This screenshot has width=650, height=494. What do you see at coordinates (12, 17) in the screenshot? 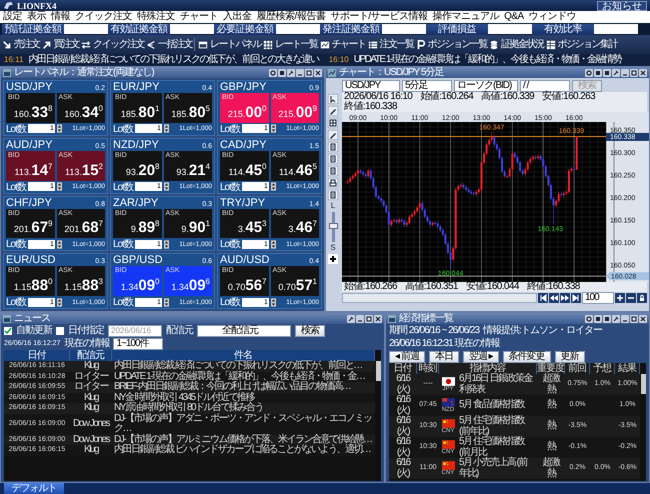
I see `menu-item: 設定` at bounding box center [12, 17].